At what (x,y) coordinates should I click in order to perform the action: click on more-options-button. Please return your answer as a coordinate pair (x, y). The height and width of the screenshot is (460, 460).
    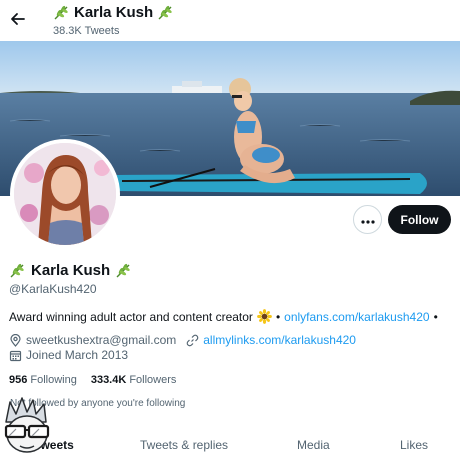
    Looking at the image, I should click on (367, 219).